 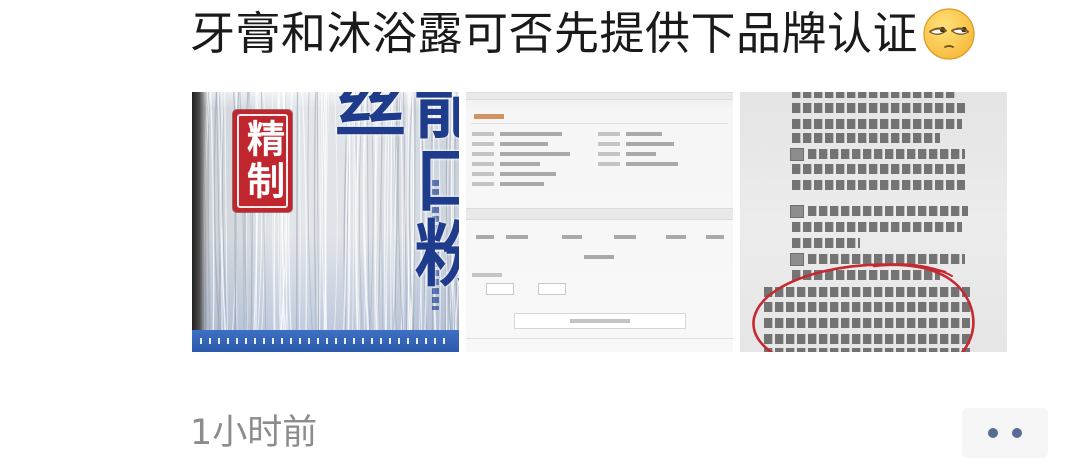 I want to click on more-actions-button, so click(x=1005, y=433).